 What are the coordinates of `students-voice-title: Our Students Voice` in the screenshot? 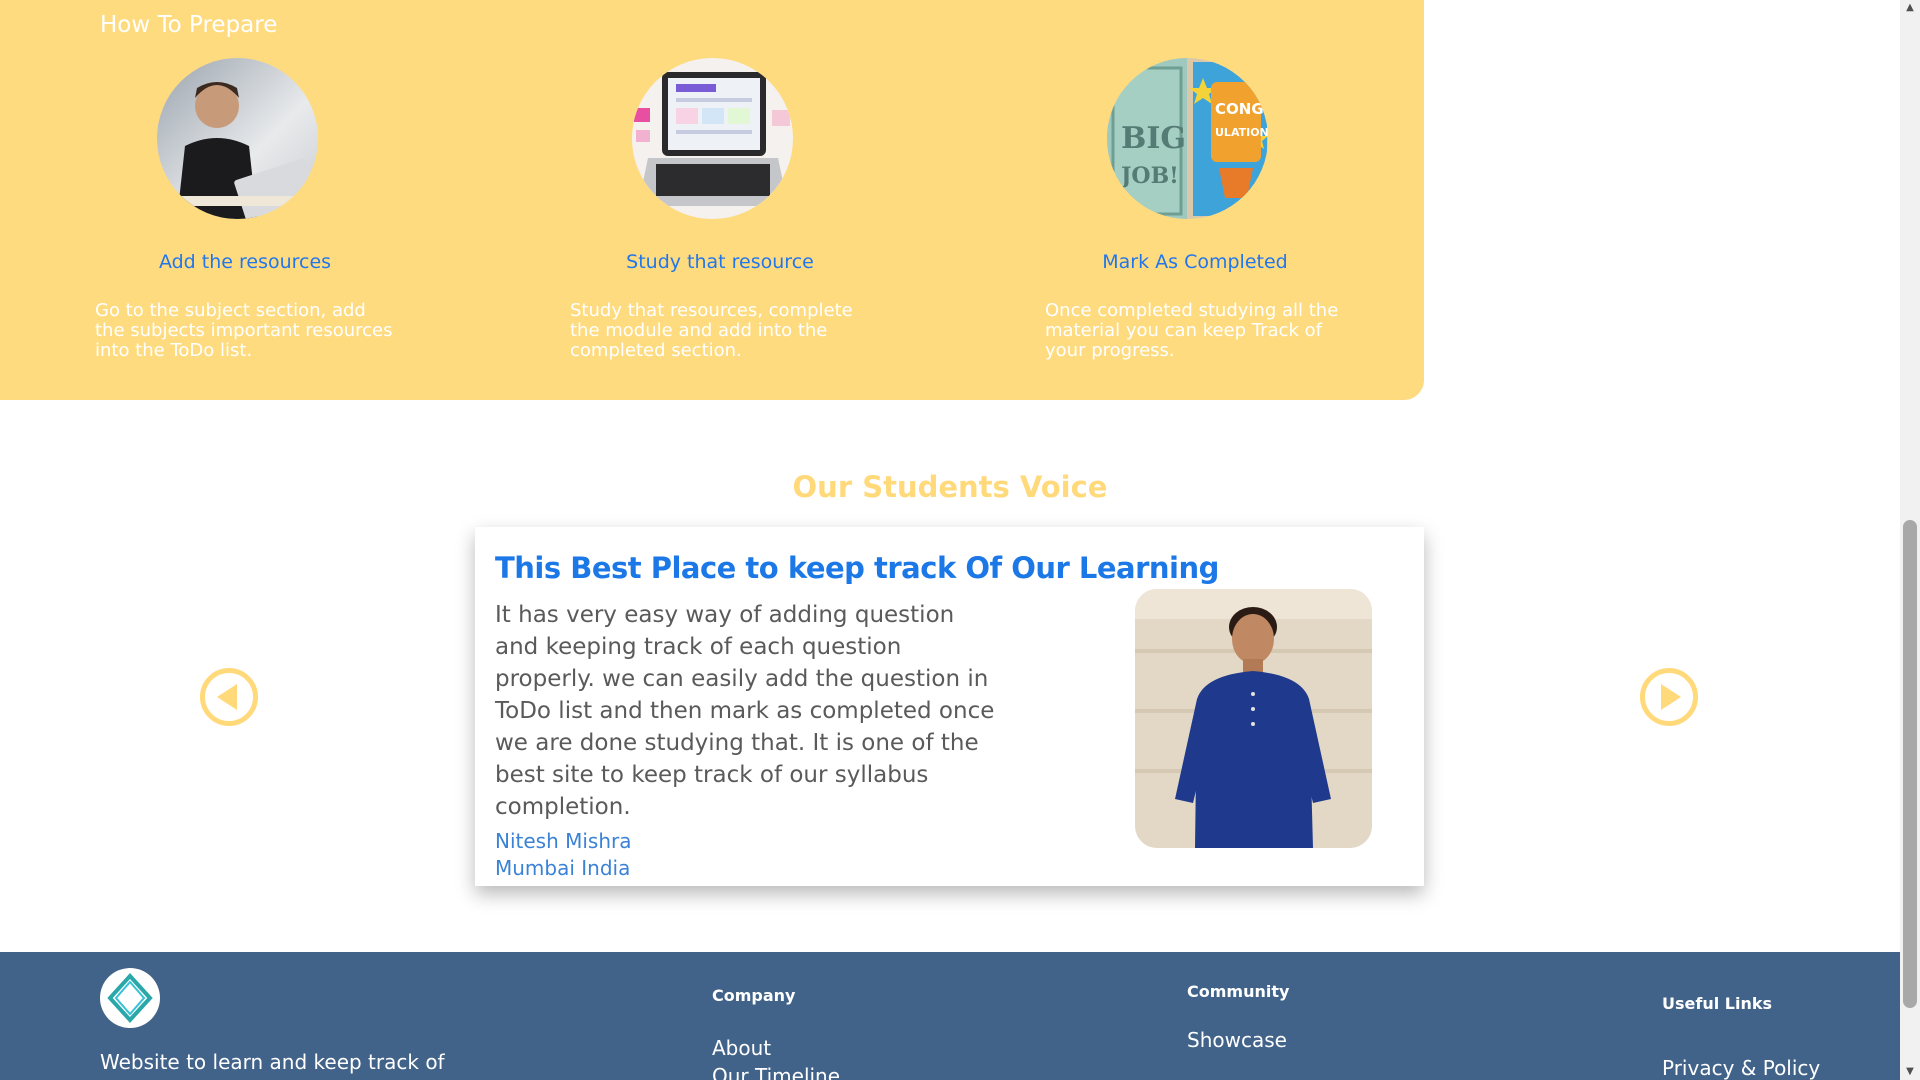 It's located at (950, 487).